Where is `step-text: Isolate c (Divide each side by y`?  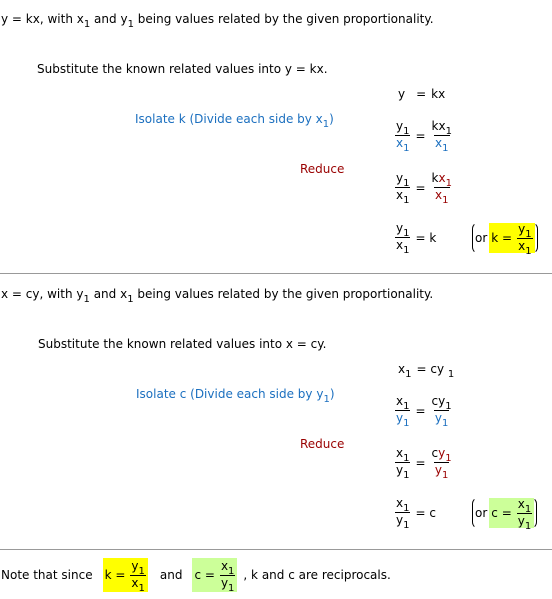
step-text: Isolate c (Divide each side by y is located at coordinates (230, 394).